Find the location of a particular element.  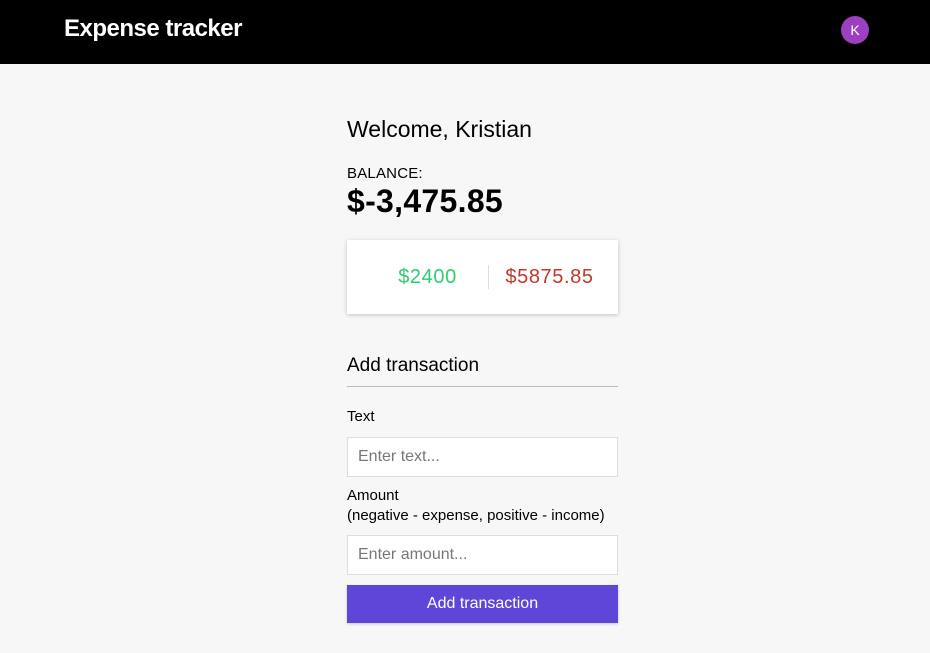

text-input is located at coordinates (482, 457).